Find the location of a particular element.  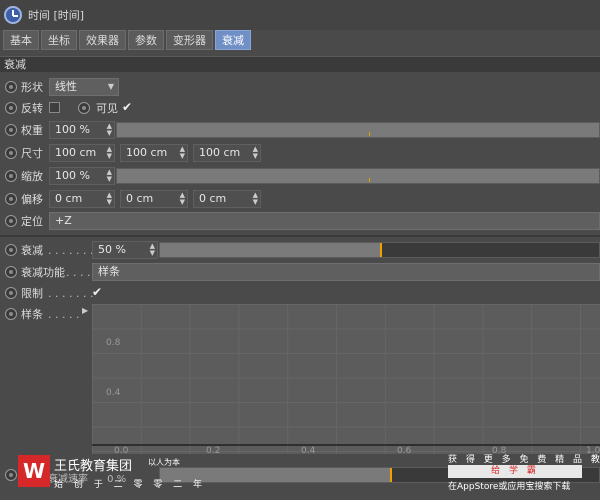

tab-effectors: 效果器 is located at coordinates (102, 40).